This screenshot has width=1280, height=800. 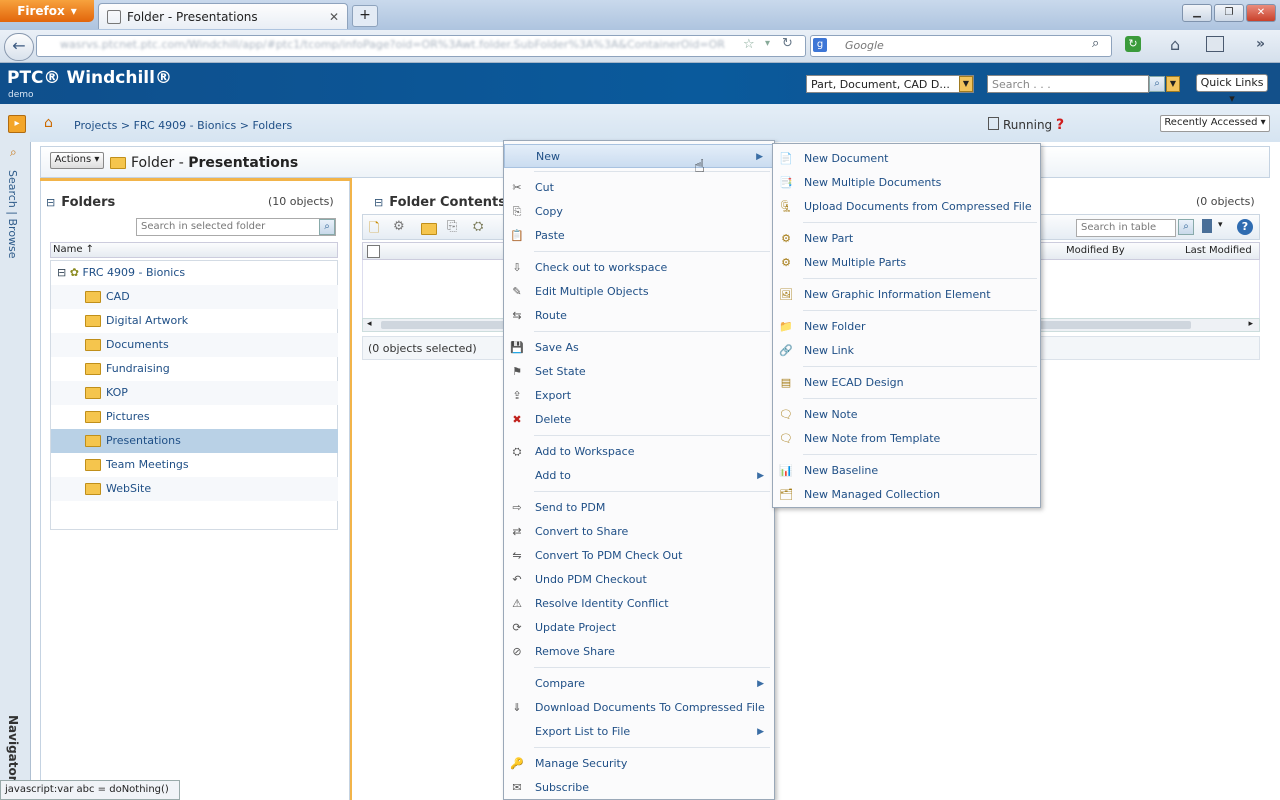 What do you see at coordinates (906, 295) in the screenshot?
I see `submenu-item-new-graphic-information-element: 🖼 New Graphic Information Element` at bounding box center [906, 295].